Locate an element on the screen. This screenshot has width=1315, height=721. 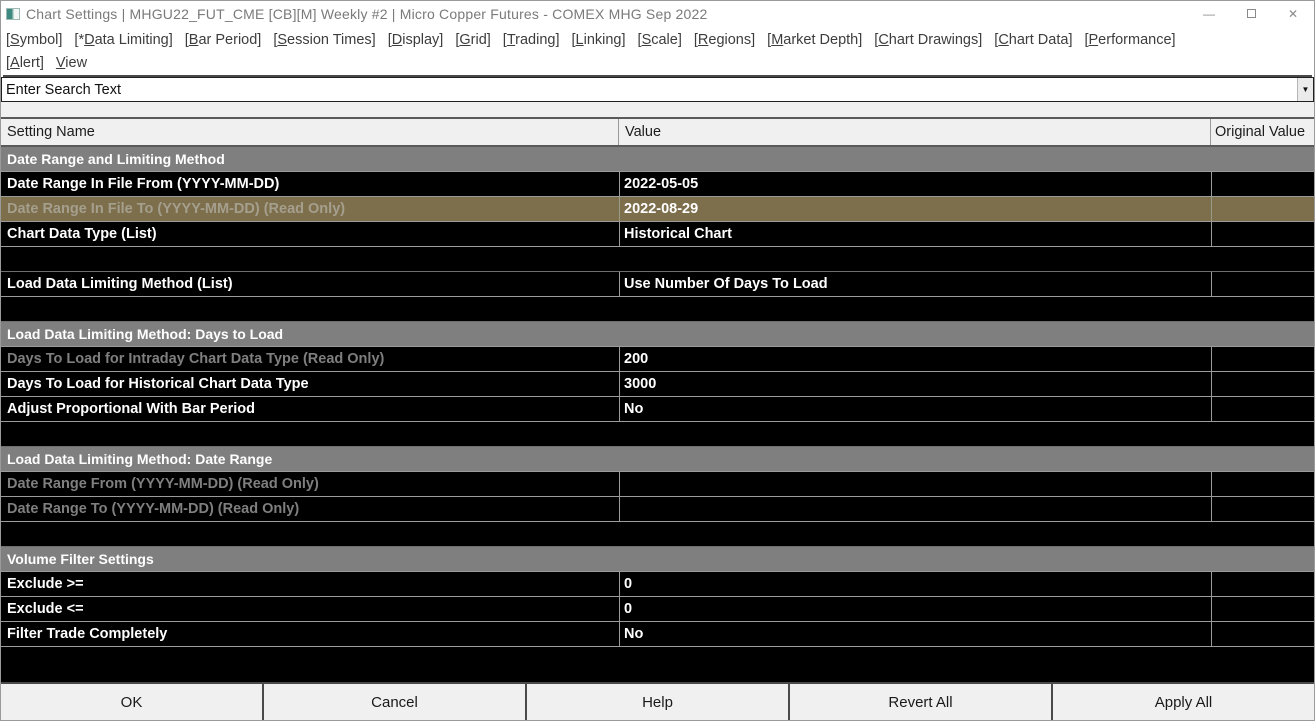
menu-item-linking: [Linking] is located at coordinates (599, 40).